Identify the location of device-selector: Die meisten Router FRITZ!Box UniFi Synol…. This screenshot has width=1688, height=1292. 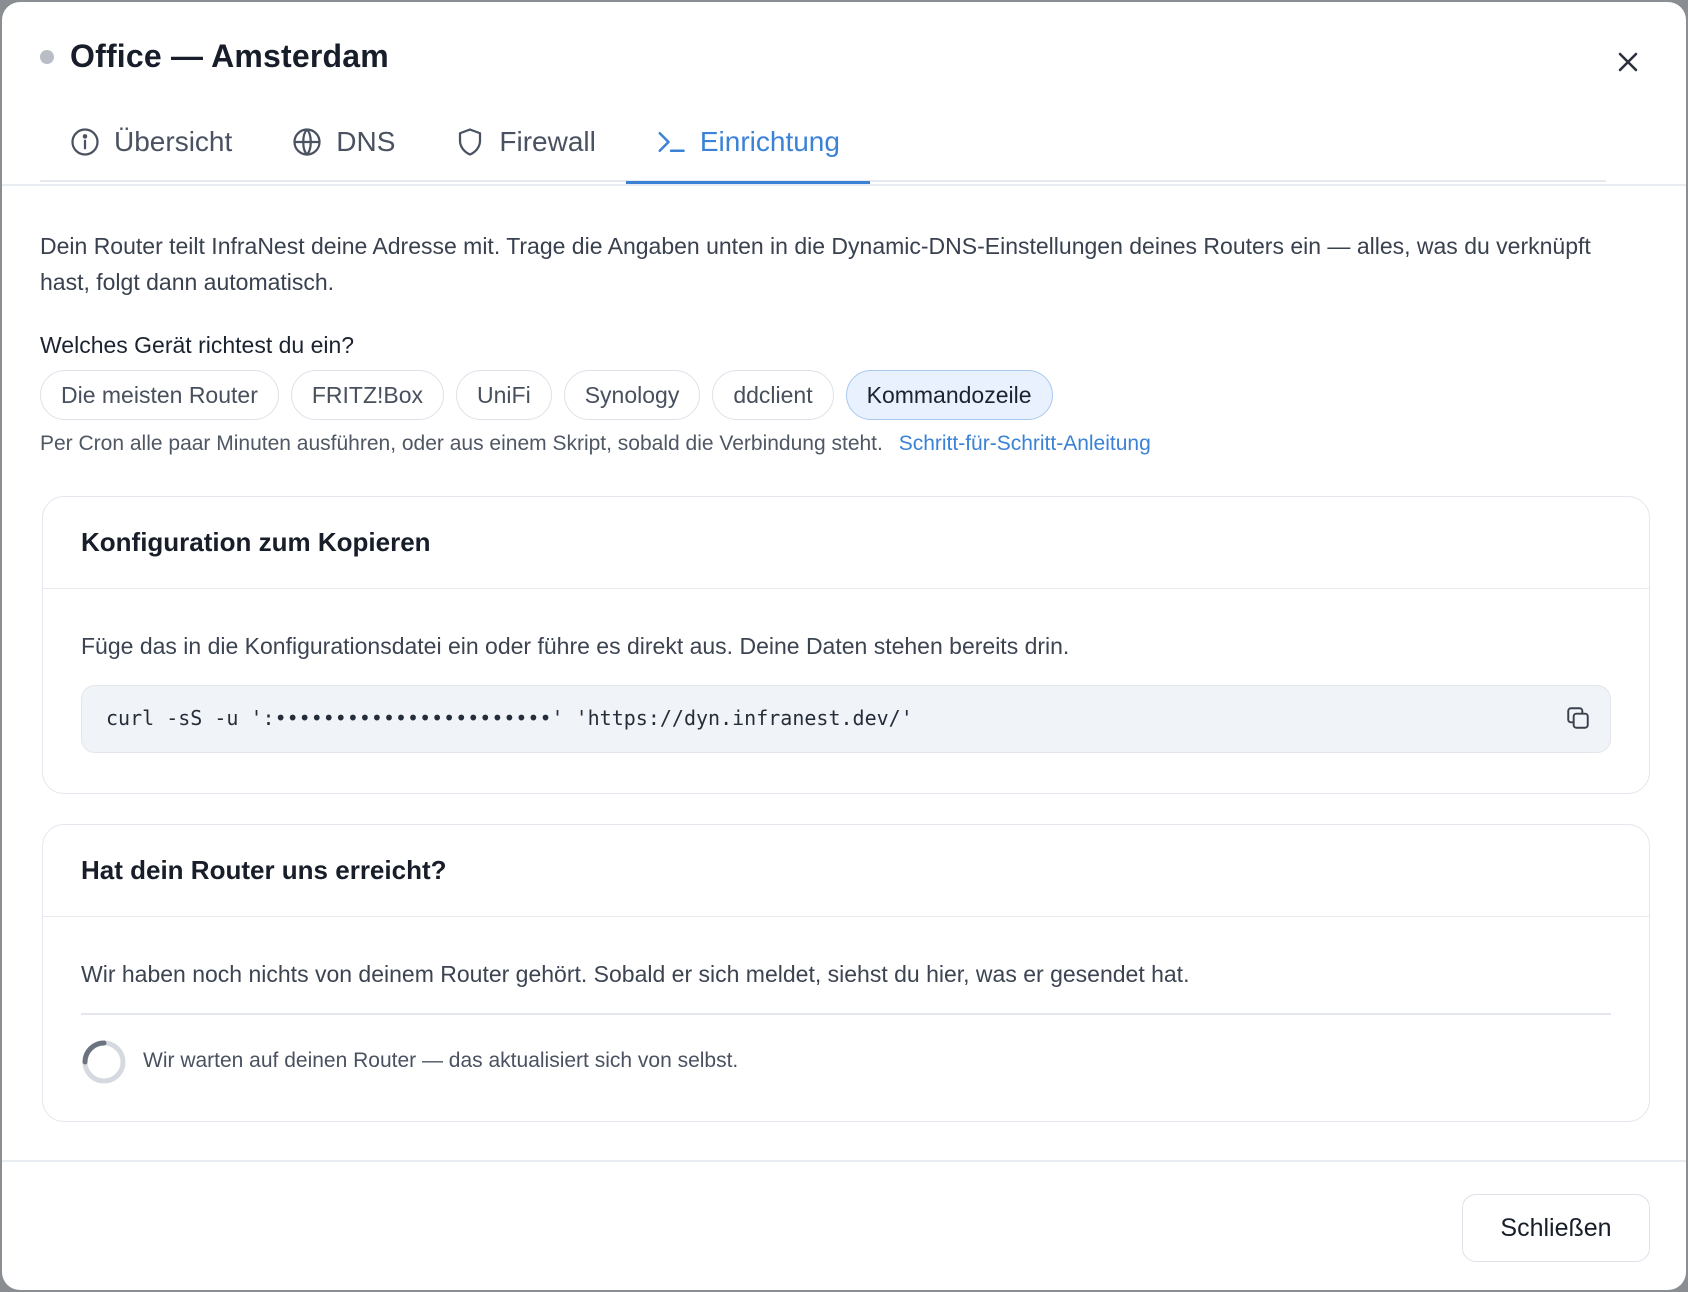
(546, 395).